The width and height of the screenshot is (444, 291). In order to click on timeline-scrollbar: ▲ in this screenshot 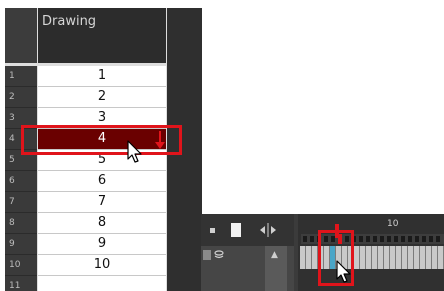, I will do `click(276, 268)`.